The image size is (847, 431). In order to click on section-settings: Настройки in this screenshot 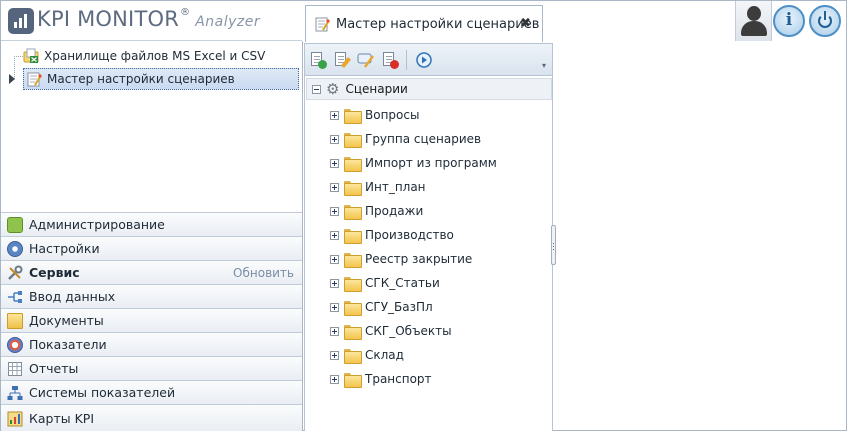, I will do `click(151, 248)`.